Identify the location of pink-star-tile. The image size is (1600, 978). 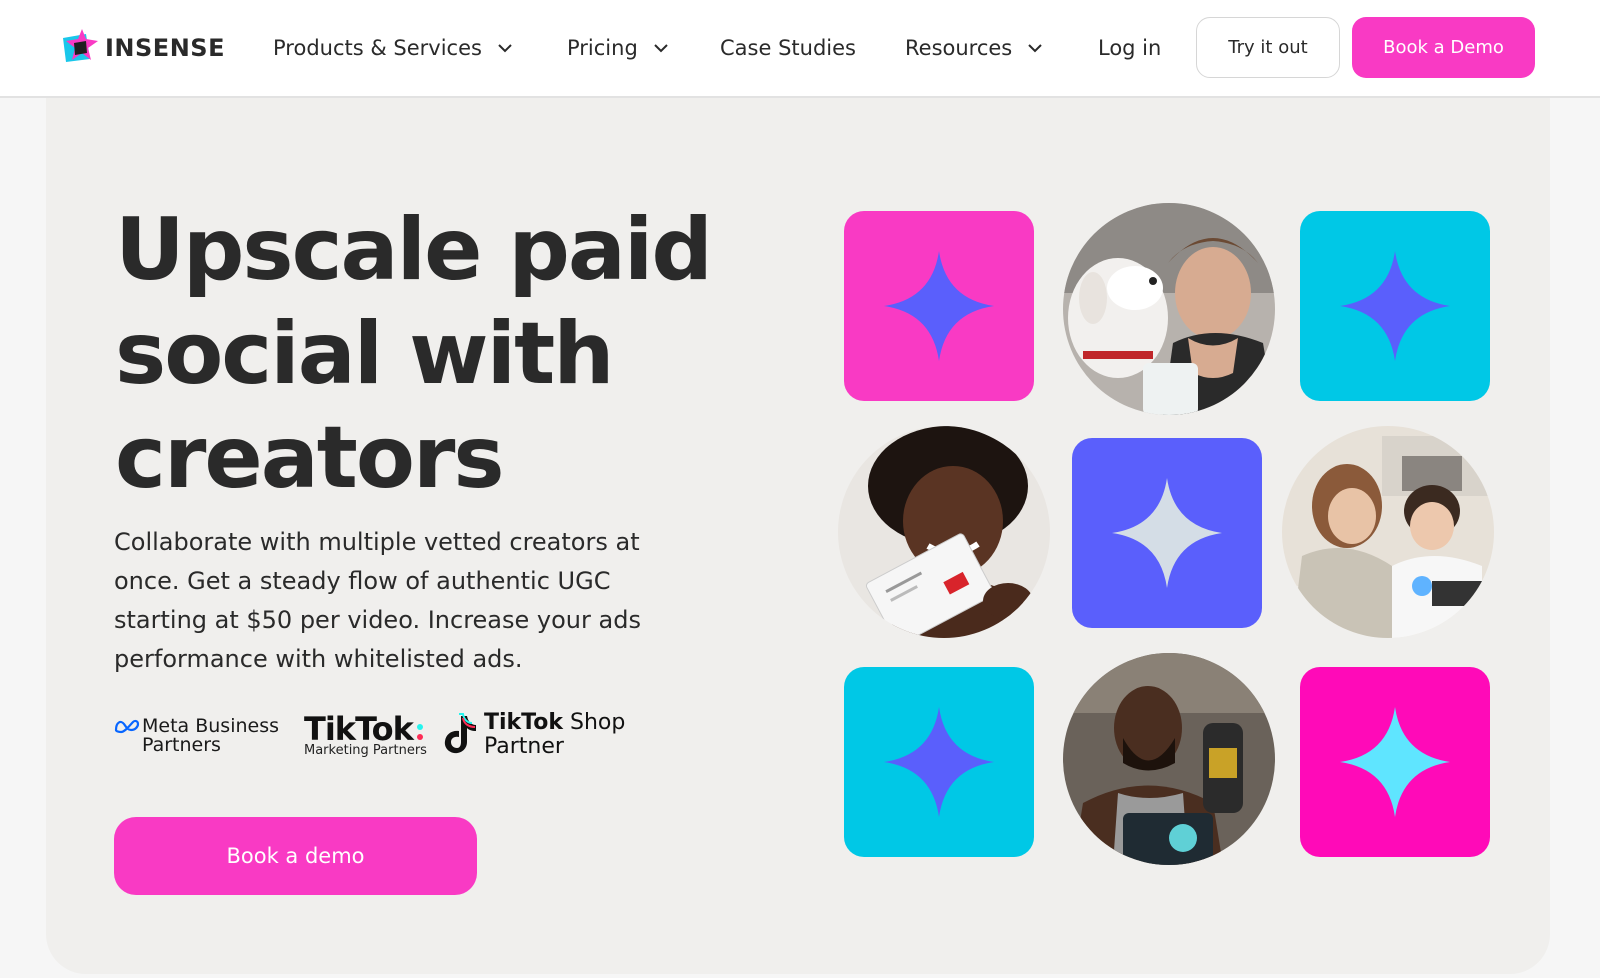
(939, 306).